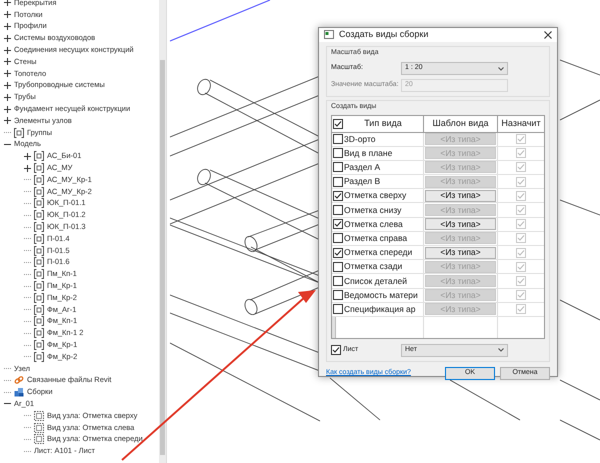 Image resolution: width=600 pixels, height=463 pixels. What do you see at coordinates (384, 34) in the screenshot?
I see `window-title: Создать виды сборки` at bounding box center [384, 34].